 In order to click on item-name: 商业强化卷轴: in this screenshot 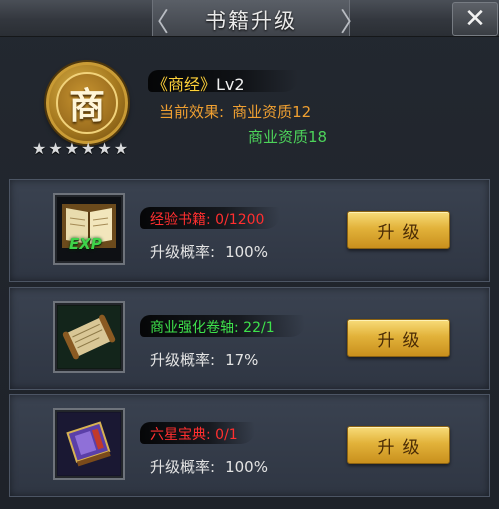, I will do `click(194, 328)`.